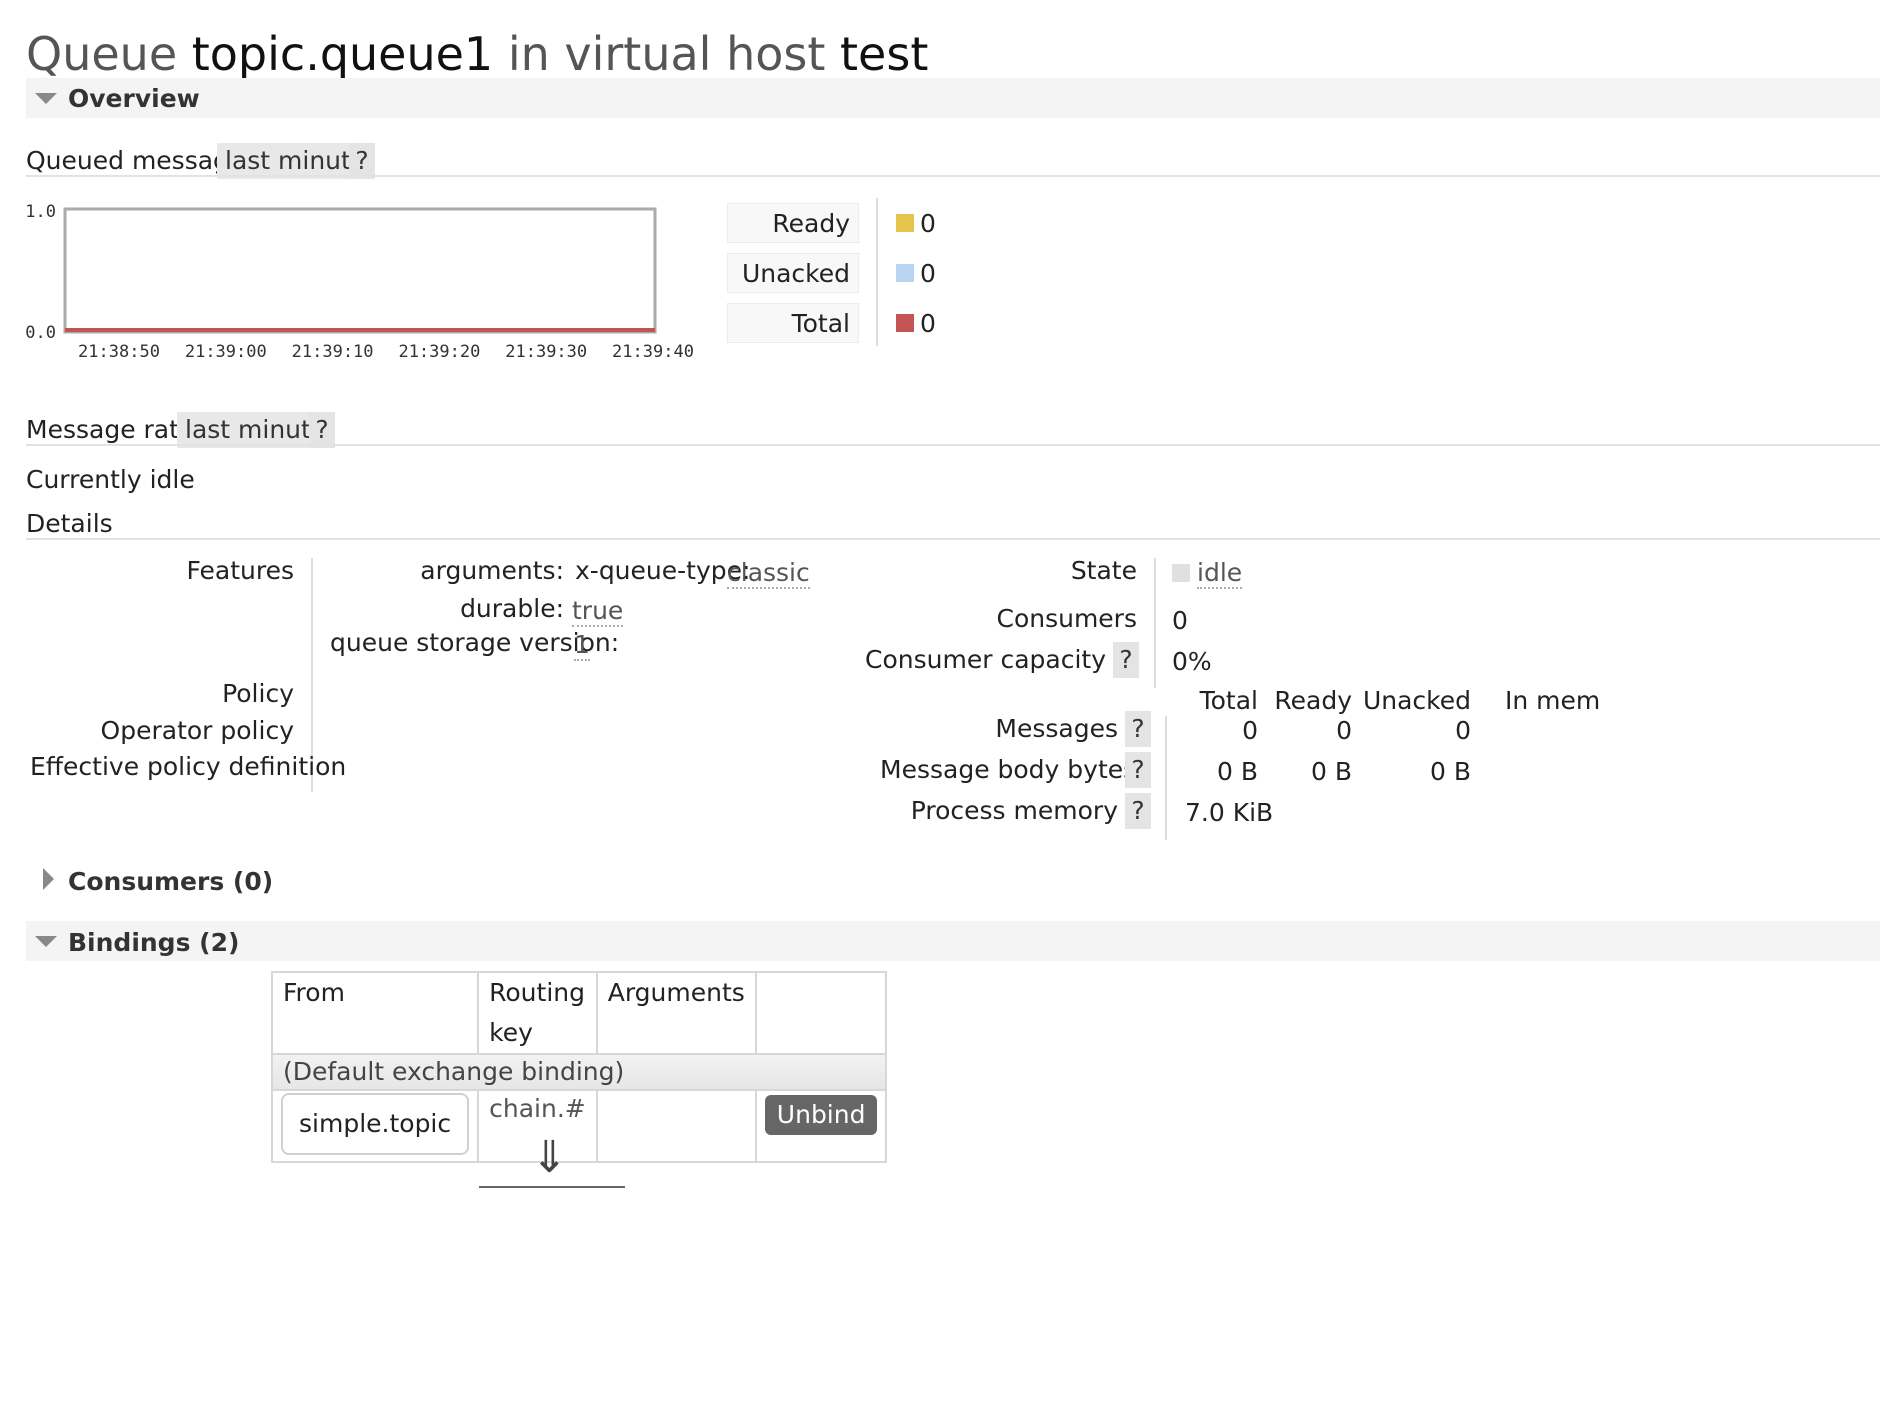  Describe the element at coordinates (953, 539) in the screenshot. I see `details-divider` at that location.